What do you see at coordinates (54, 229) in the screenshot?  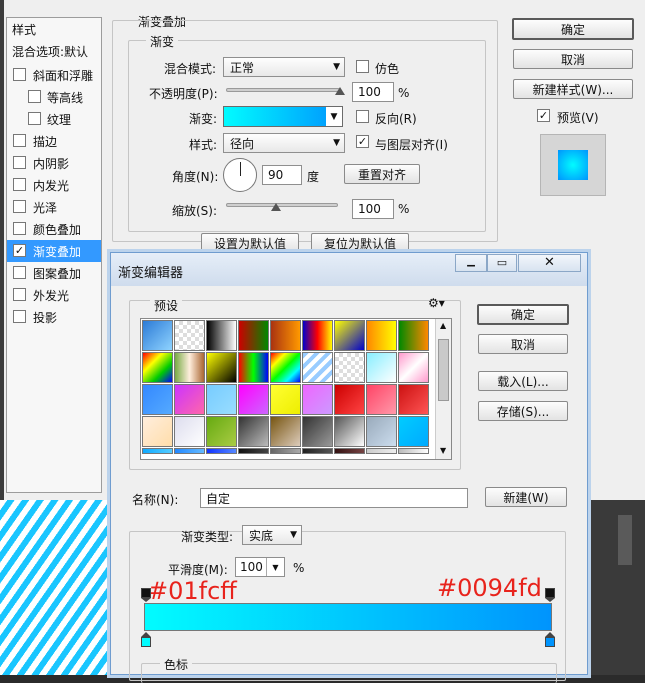 I see `sidebar-item-7: 颜色叠加` at bounding box center [54, 229].